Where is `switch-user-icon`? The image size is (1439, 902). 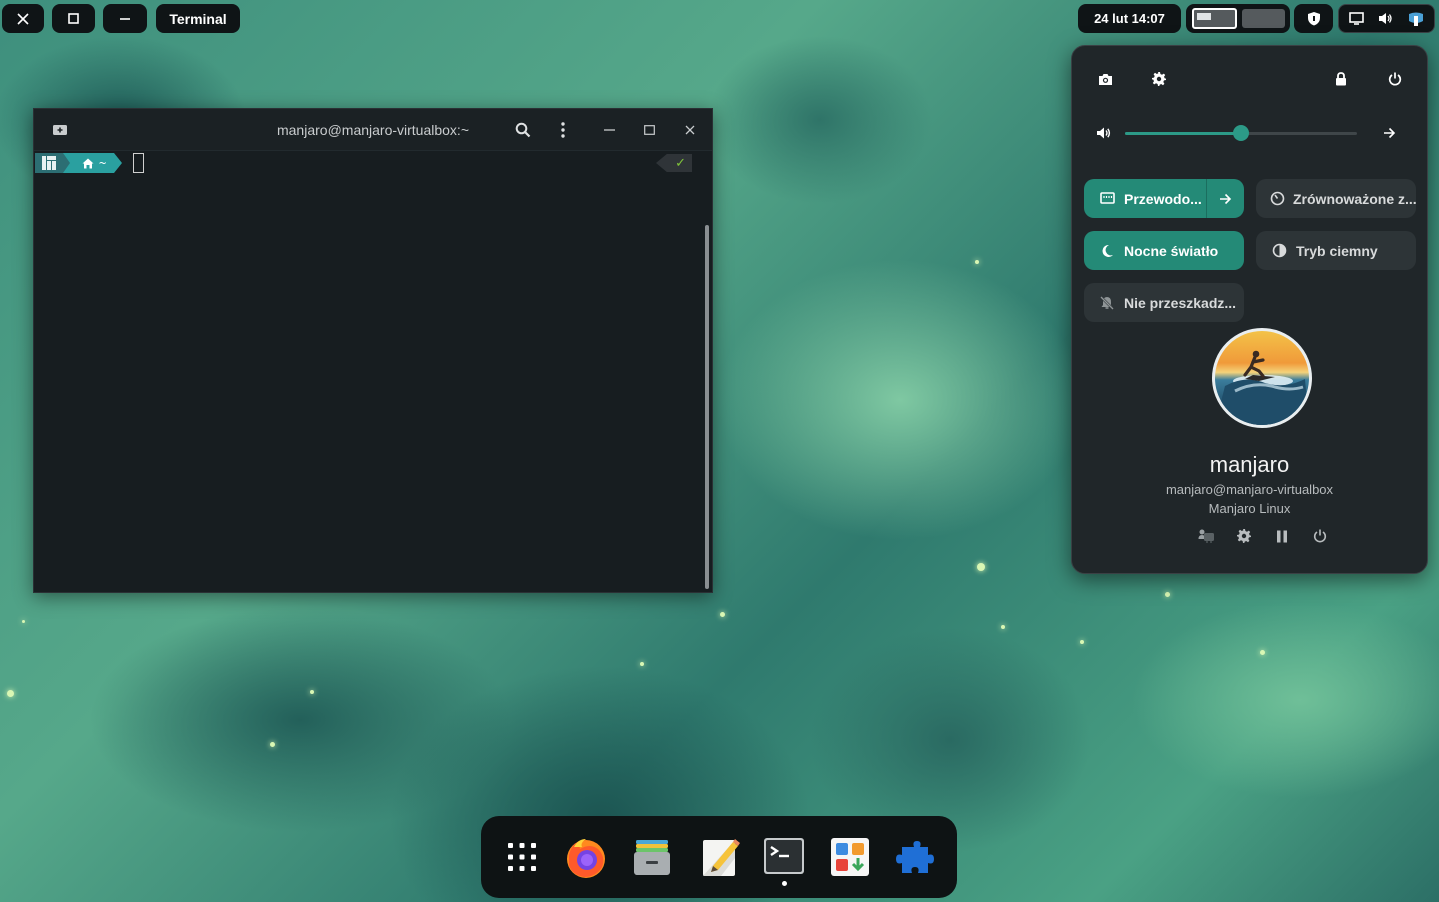
switch-user-icon is located at coordinates (1206, 536).